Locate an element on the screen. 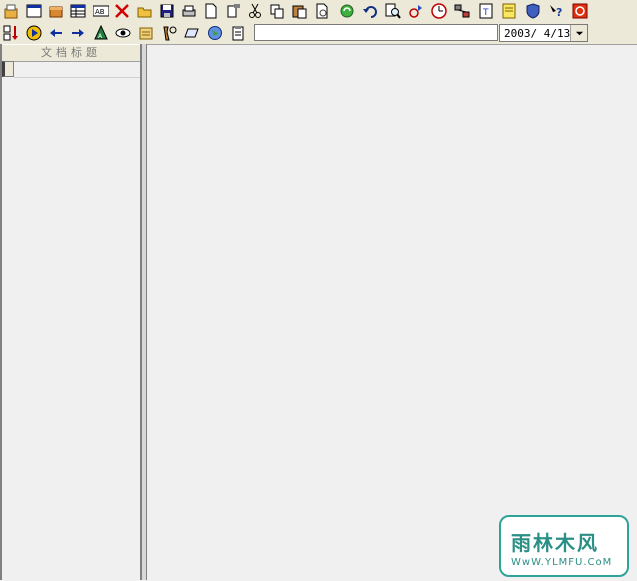  open-db-icon is located at coordinates (11, 11).